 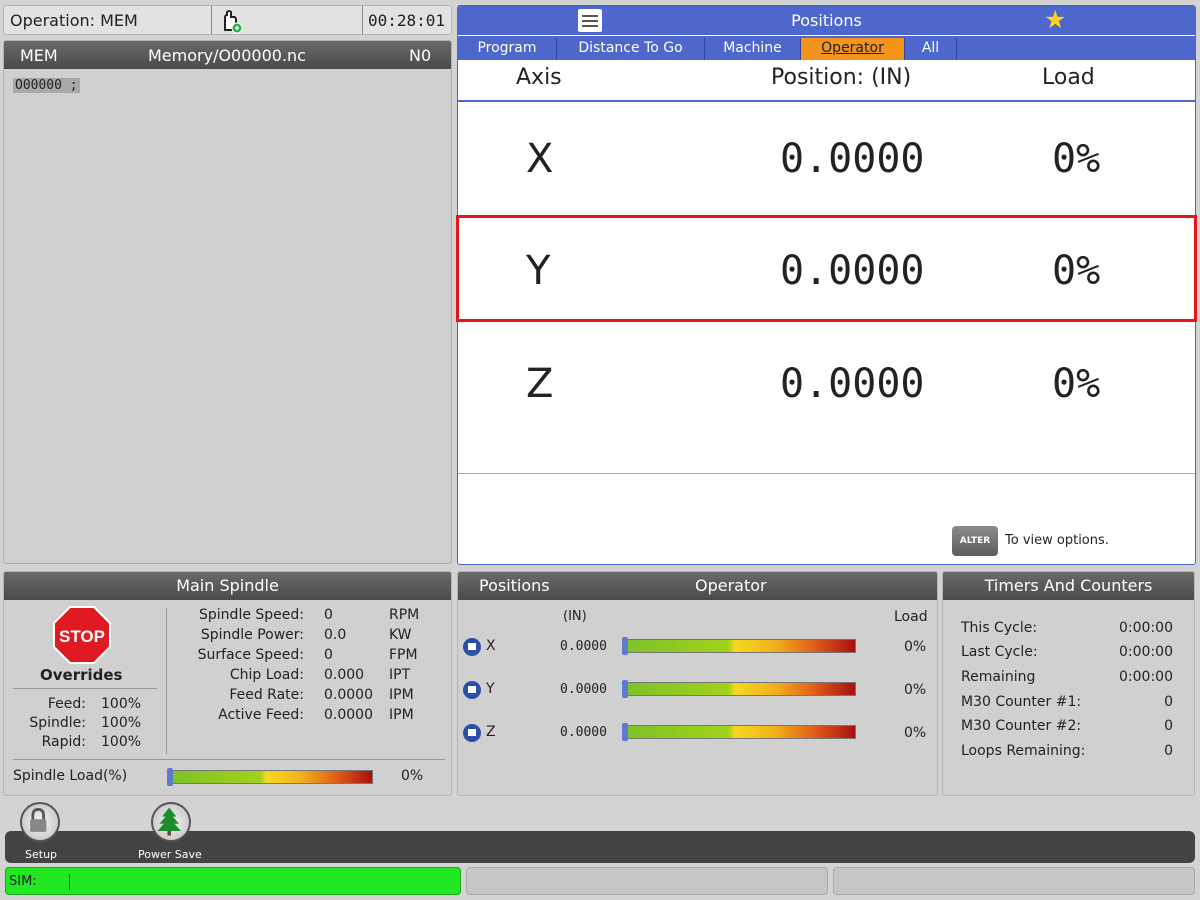 I want to click on axis-header: Axis, so click(x=539, y=77).